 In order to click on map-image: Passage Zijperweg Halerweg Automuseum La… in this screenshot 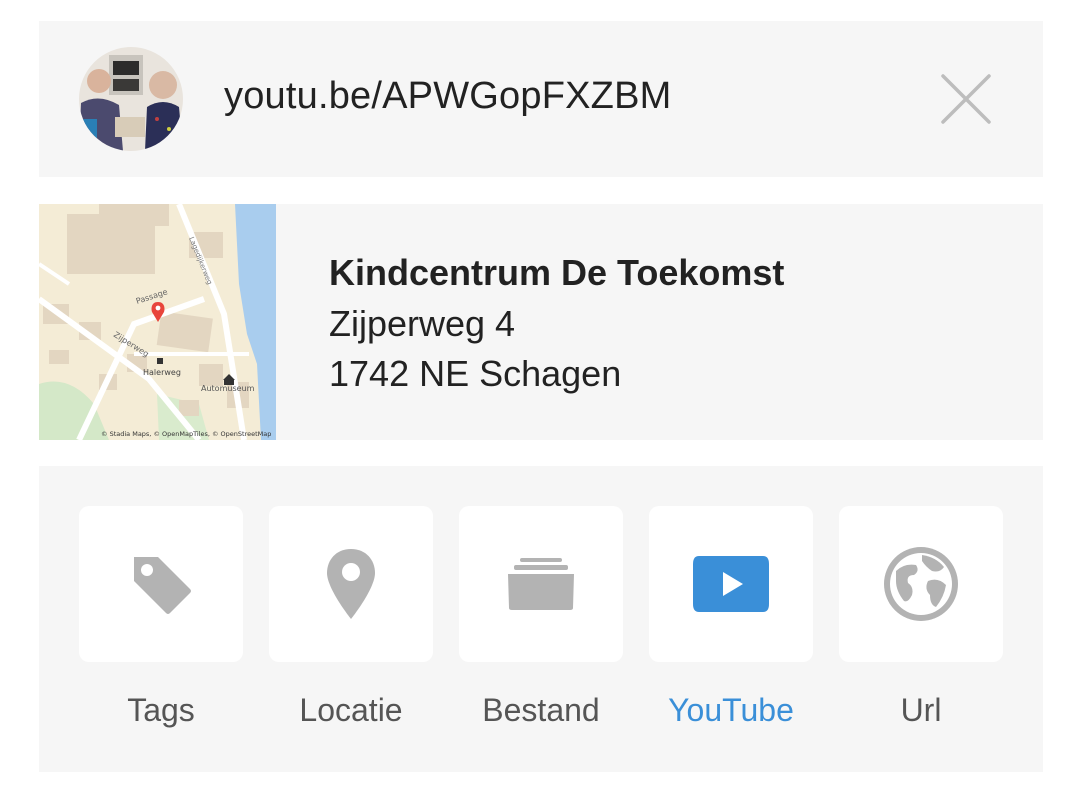, I will do `click(157, 322)`.